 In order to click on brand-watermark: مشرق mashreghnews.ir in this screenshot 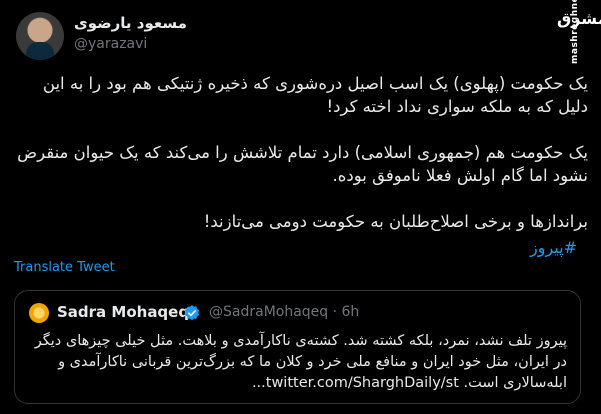, I will do `click(579, 32)`.